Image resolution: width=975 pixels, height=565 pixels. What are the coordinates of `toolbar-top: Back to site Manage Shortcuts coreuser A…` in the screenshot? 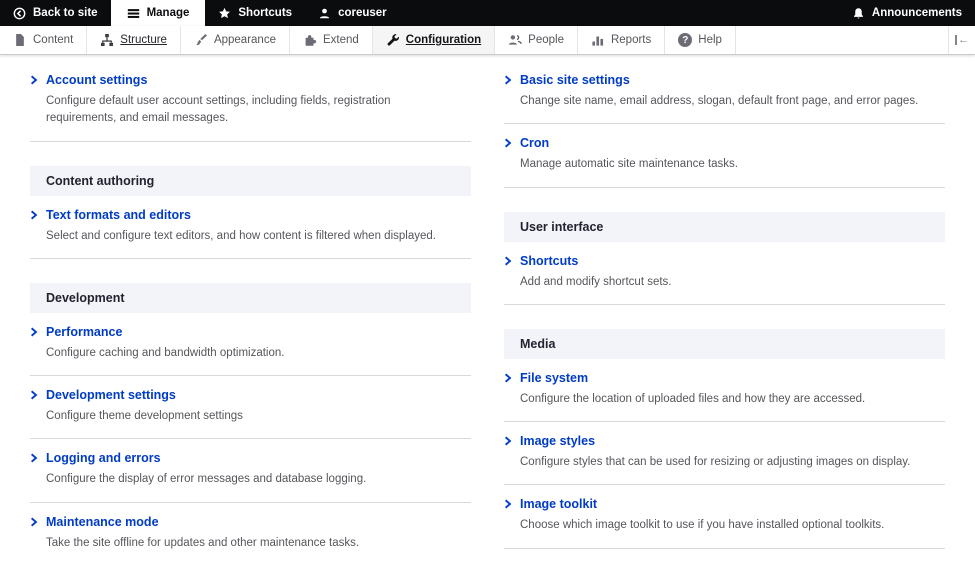 It's located at (487, 13).